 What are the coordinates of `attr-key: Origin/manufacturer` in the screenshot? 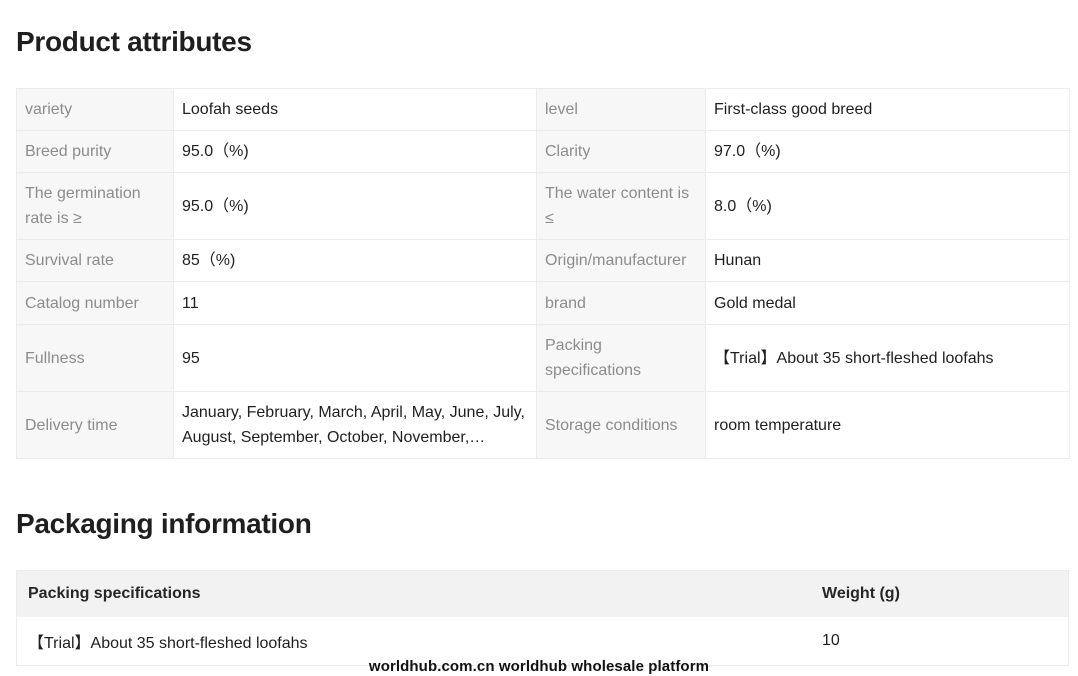 It's located at (621, 260).